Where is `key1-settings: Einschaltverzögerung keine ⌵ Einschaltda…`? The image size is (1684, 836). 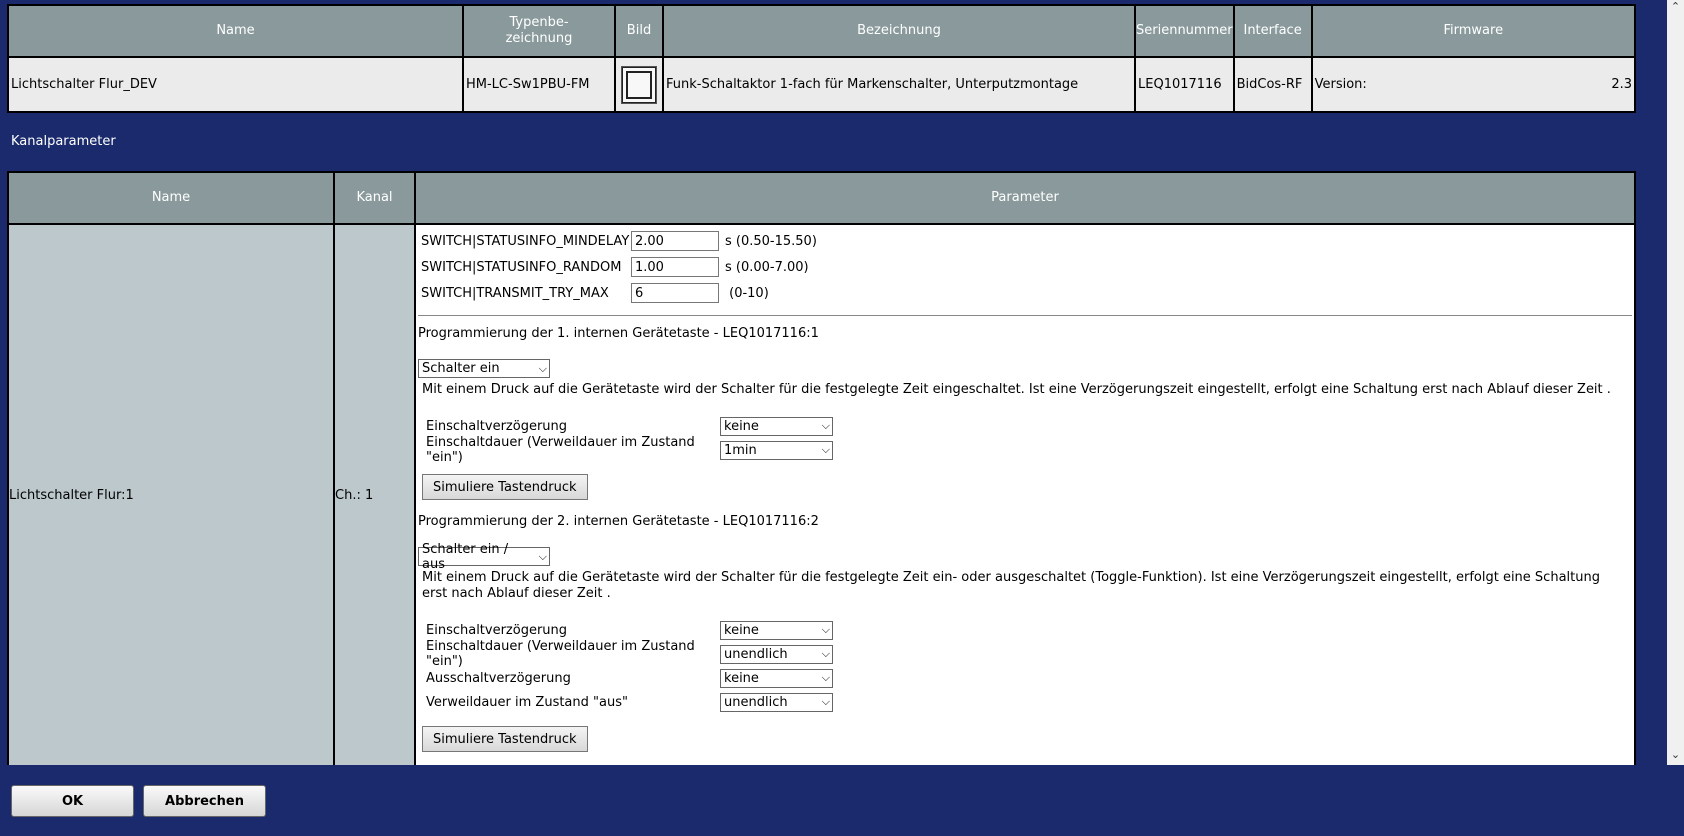
key1-settings: Einschaltverzögerung keine ⌵ Einschaltda… is located at coordinates (1025, 439).